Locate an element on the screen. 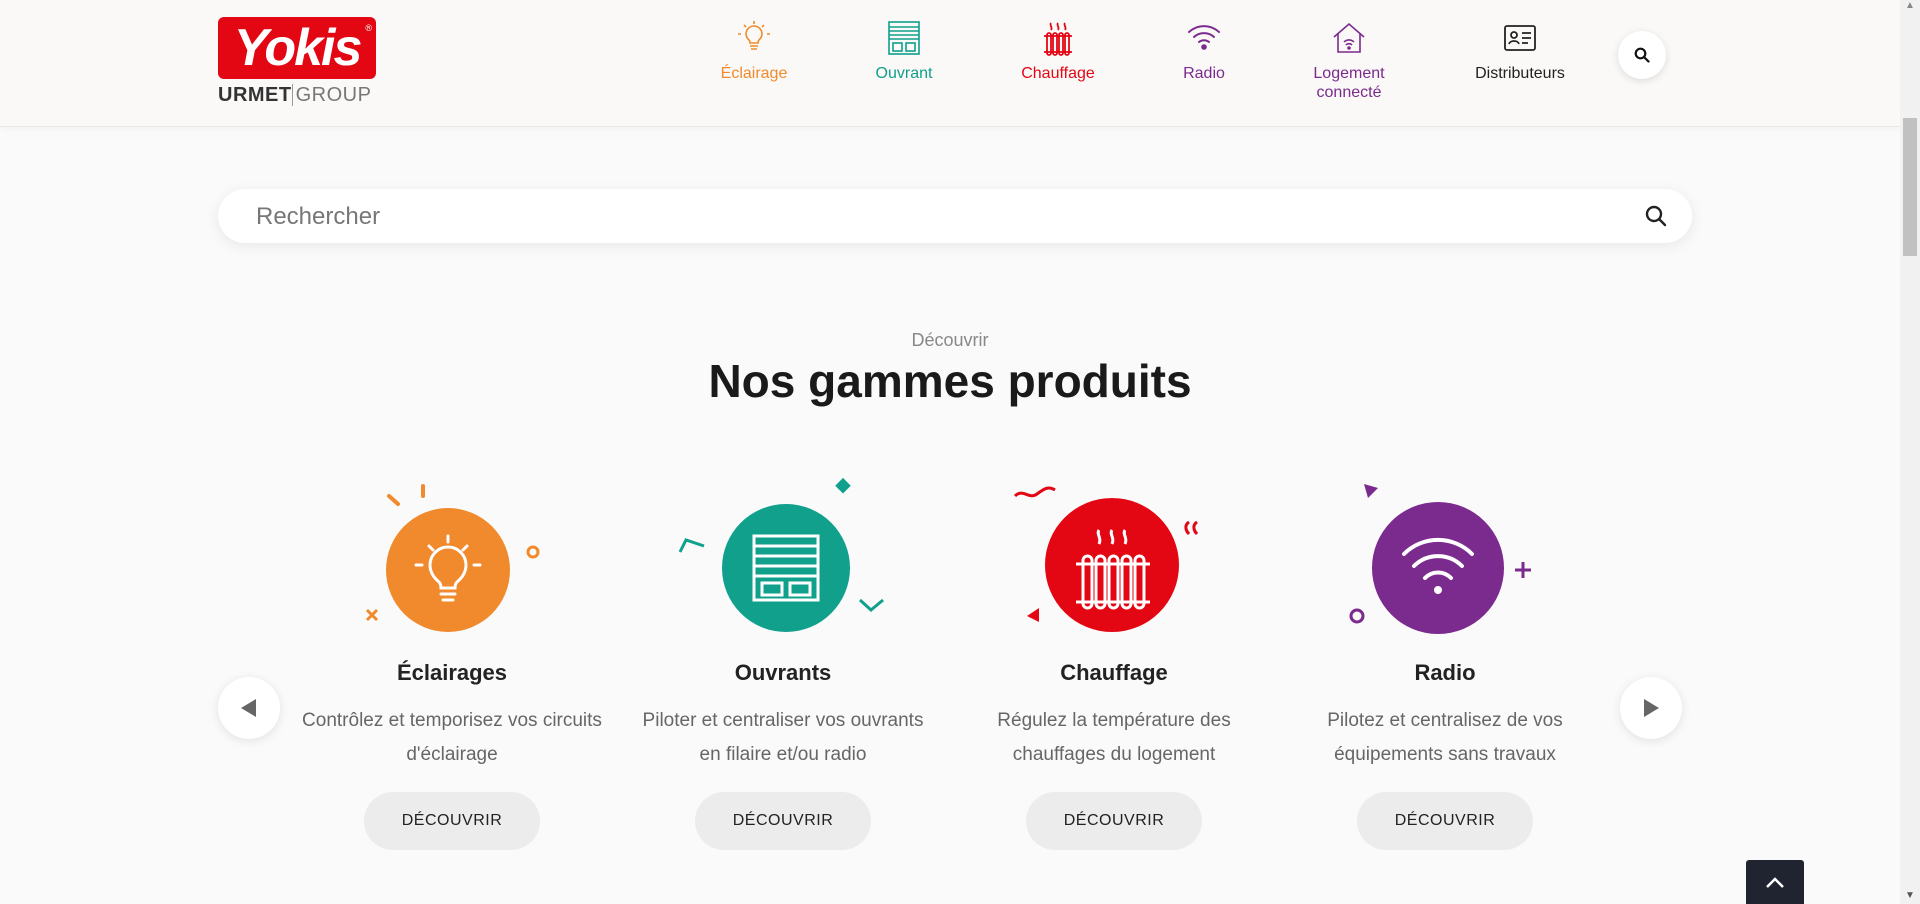 This screenshot has width=1920, height=904. nav-logement-connecte: Logement connecté is located at coordinates (1349, 61).